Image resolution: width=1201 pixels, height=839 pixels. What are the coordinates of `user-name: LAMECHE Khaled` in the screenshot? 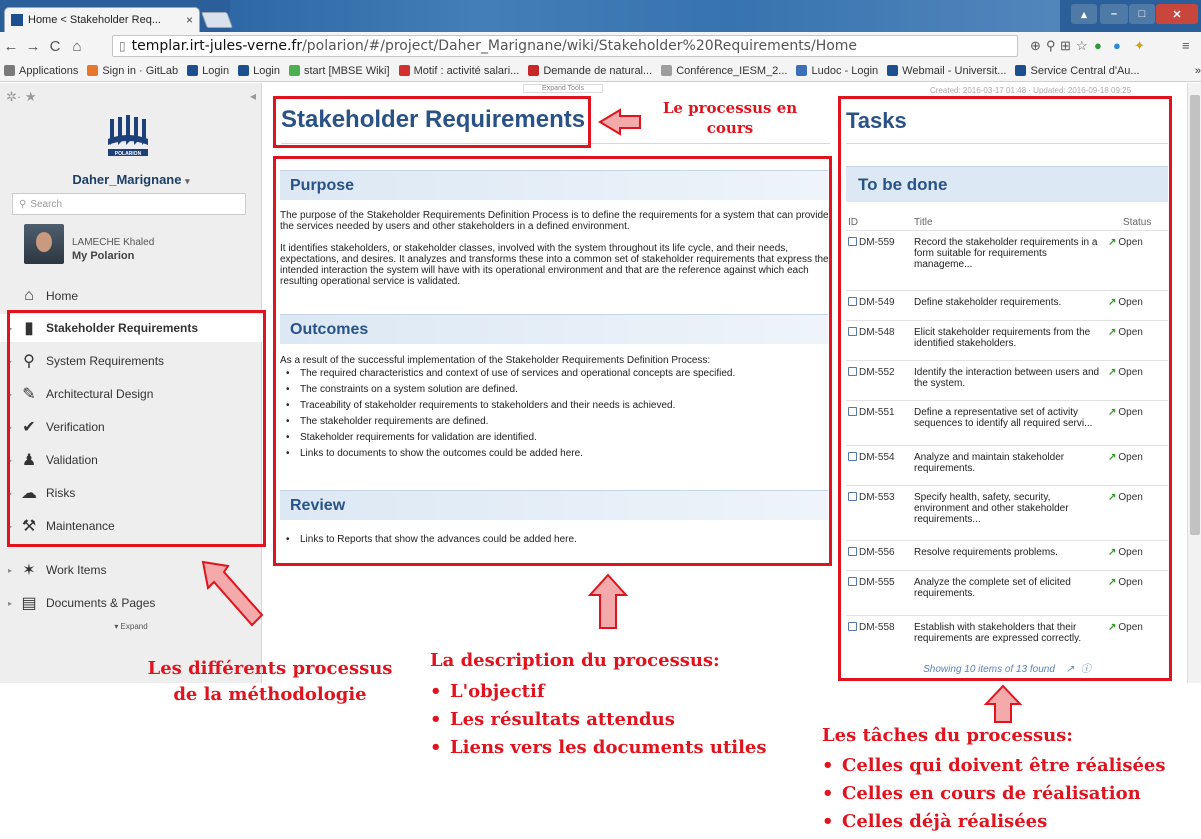 It's located at (113, 242).